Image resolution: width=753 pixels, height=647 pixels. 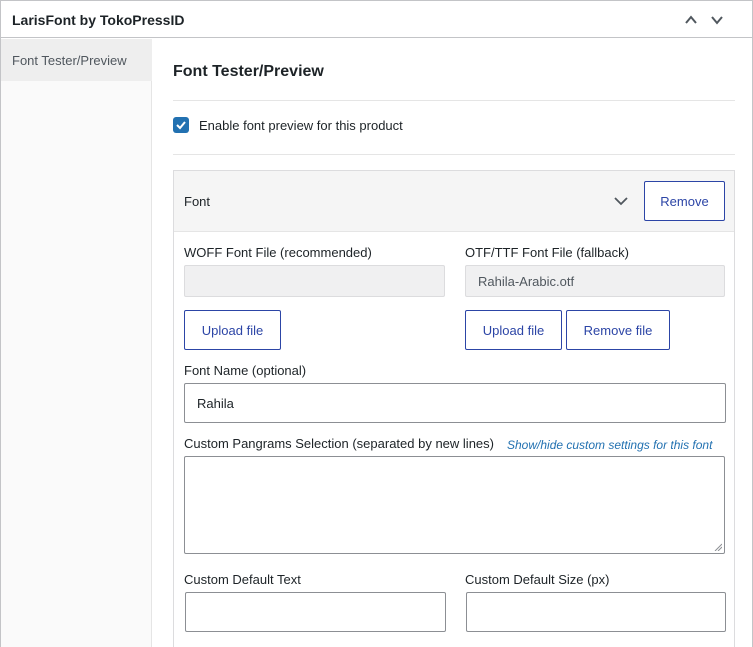 What do you see at coordinates (455, 403) in the screenshot?
I see `font-name-input: Rahila` at bounding box center [455, 403].